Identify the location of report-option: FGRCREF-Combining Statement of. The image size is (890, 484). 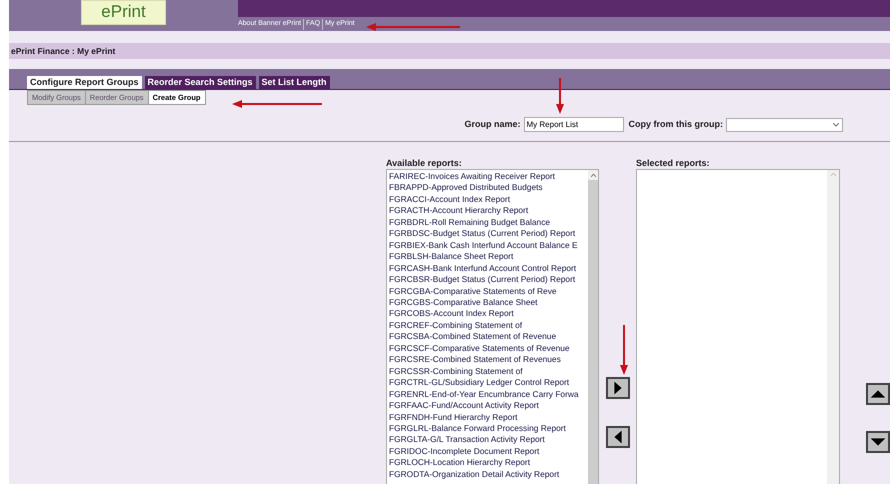
(488, 326).